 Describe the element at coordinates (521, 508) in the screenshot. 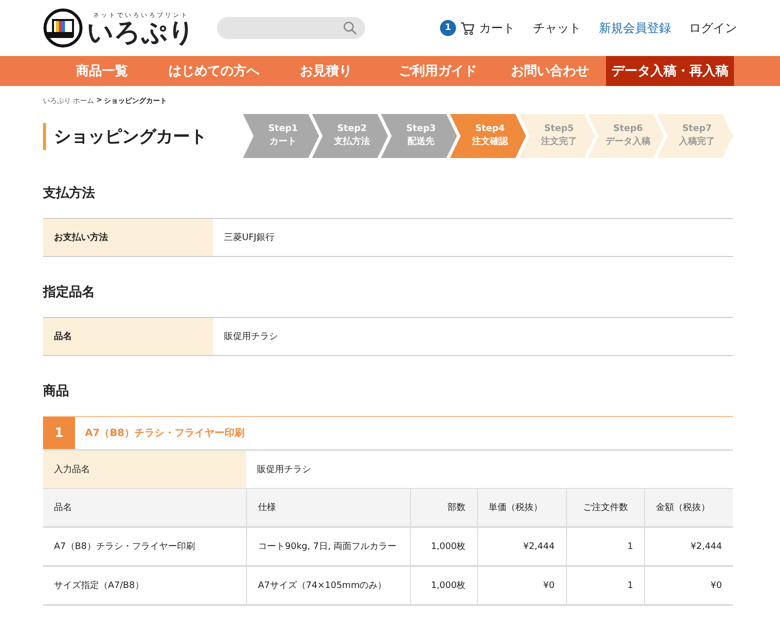

I see `column-header: 単価（税抜）` at that location.